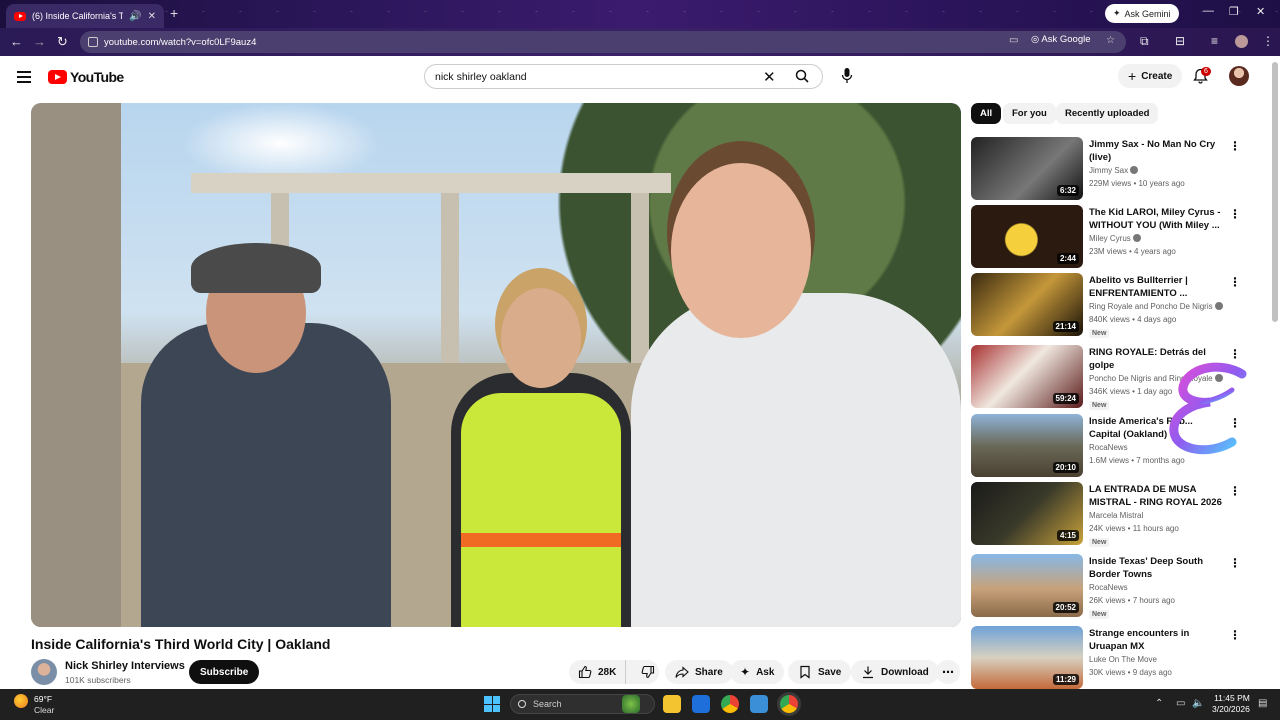  I want to click on channel-name-label: Marcela Mistral, so click(1116, 515).